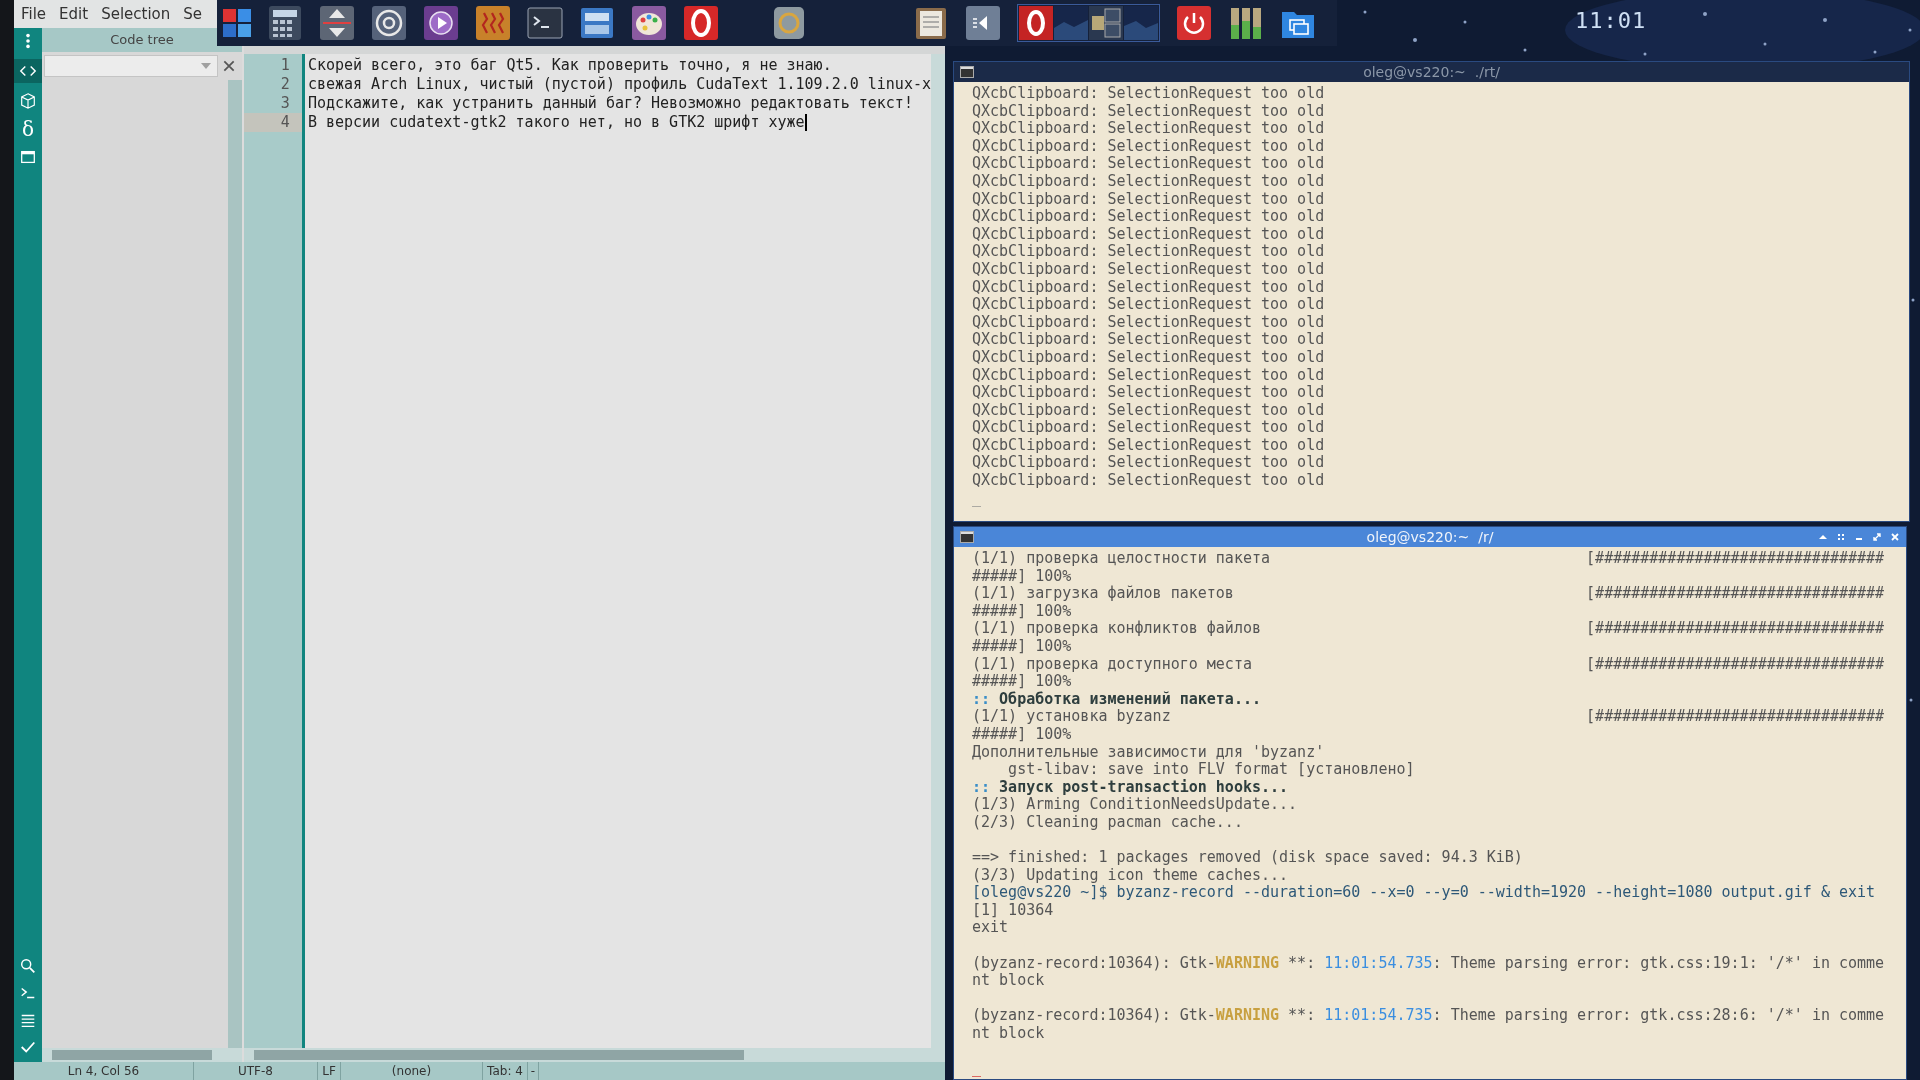 Image resolution: width=1920 pixels, height=1080 pixels. What do you see at coordinates (27, 129) in the screenshot?
I see `delta-button: δ` at bounding box center [27, 129].